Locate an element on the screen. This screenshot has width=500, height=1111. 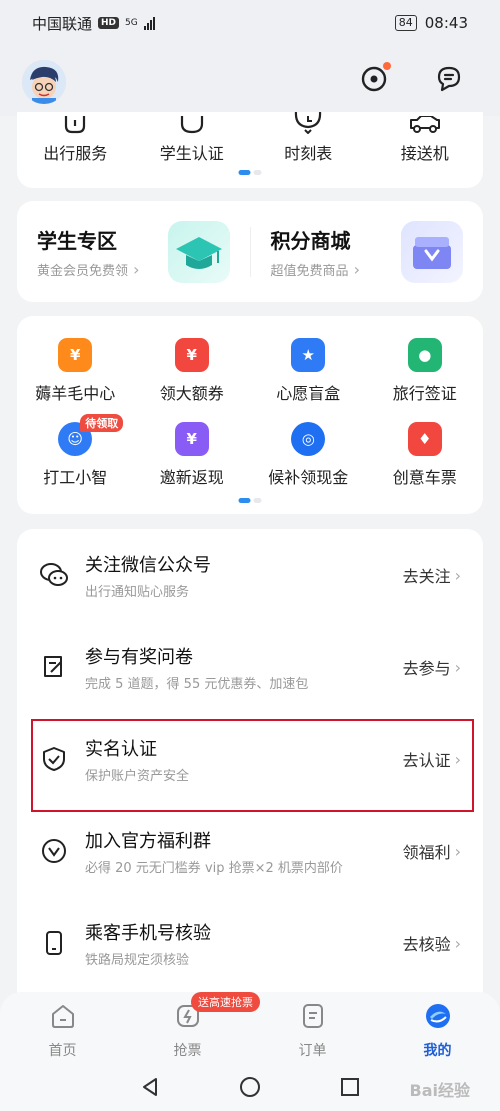
benefit-item: ☺ 待领取 打工小智 is located at coordinates (75, 451).